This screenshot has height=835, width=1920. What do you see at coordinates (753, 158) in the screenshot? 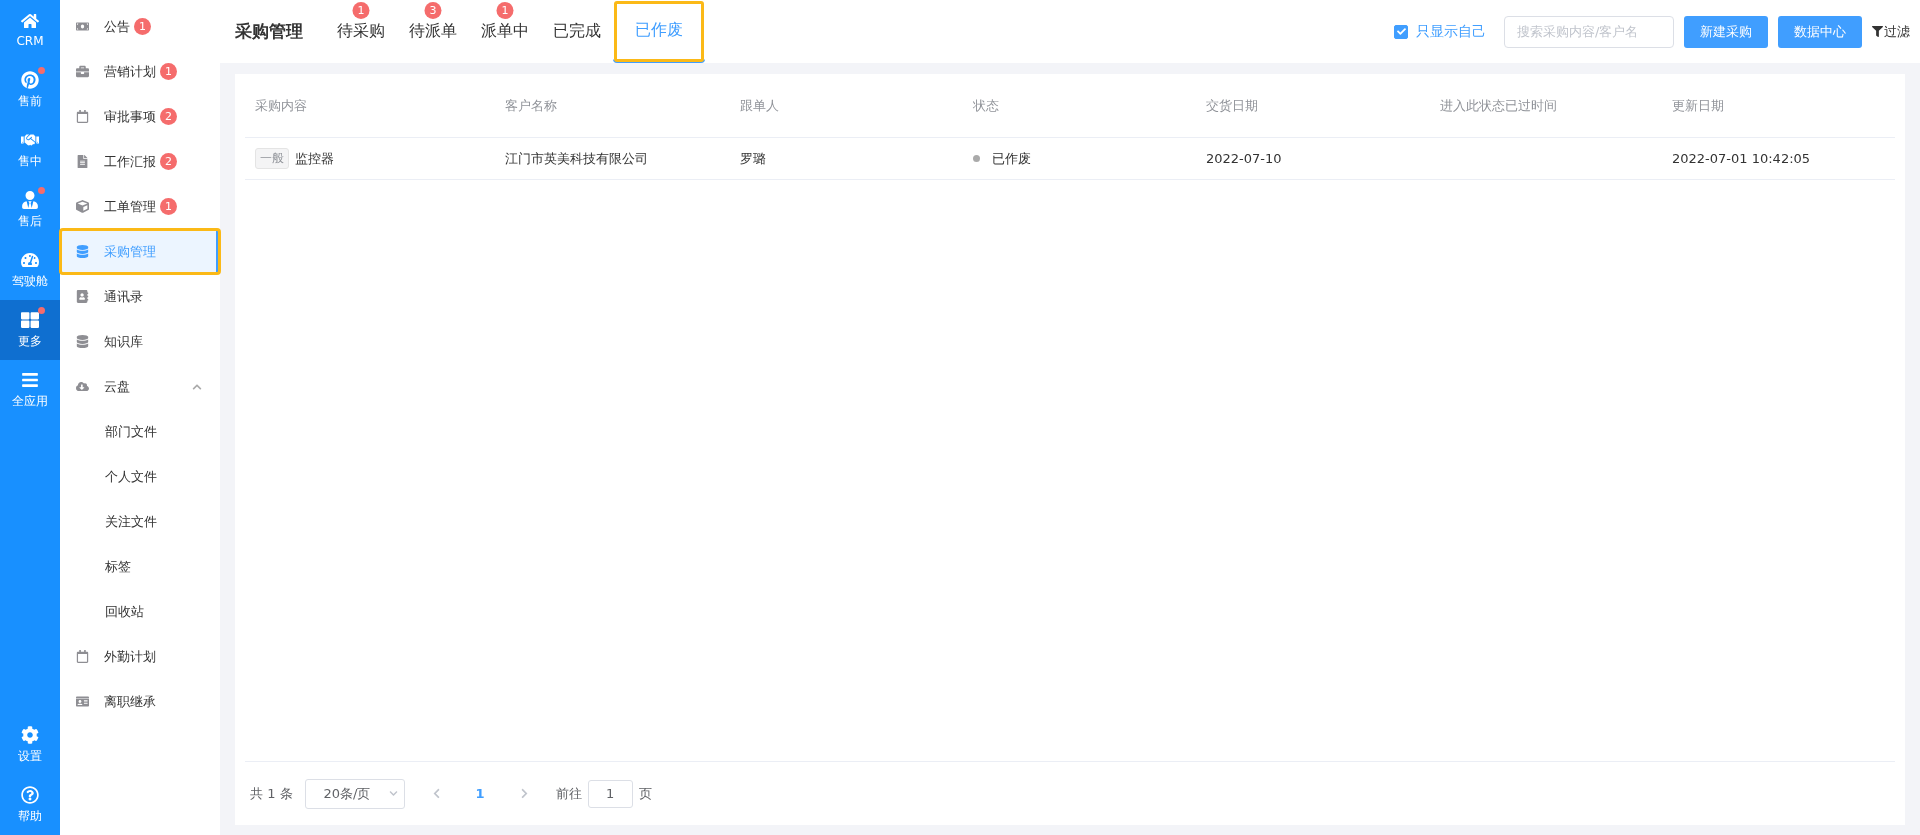
I see `table-cell-text: 罗璐` at bounding box center [753, 158].